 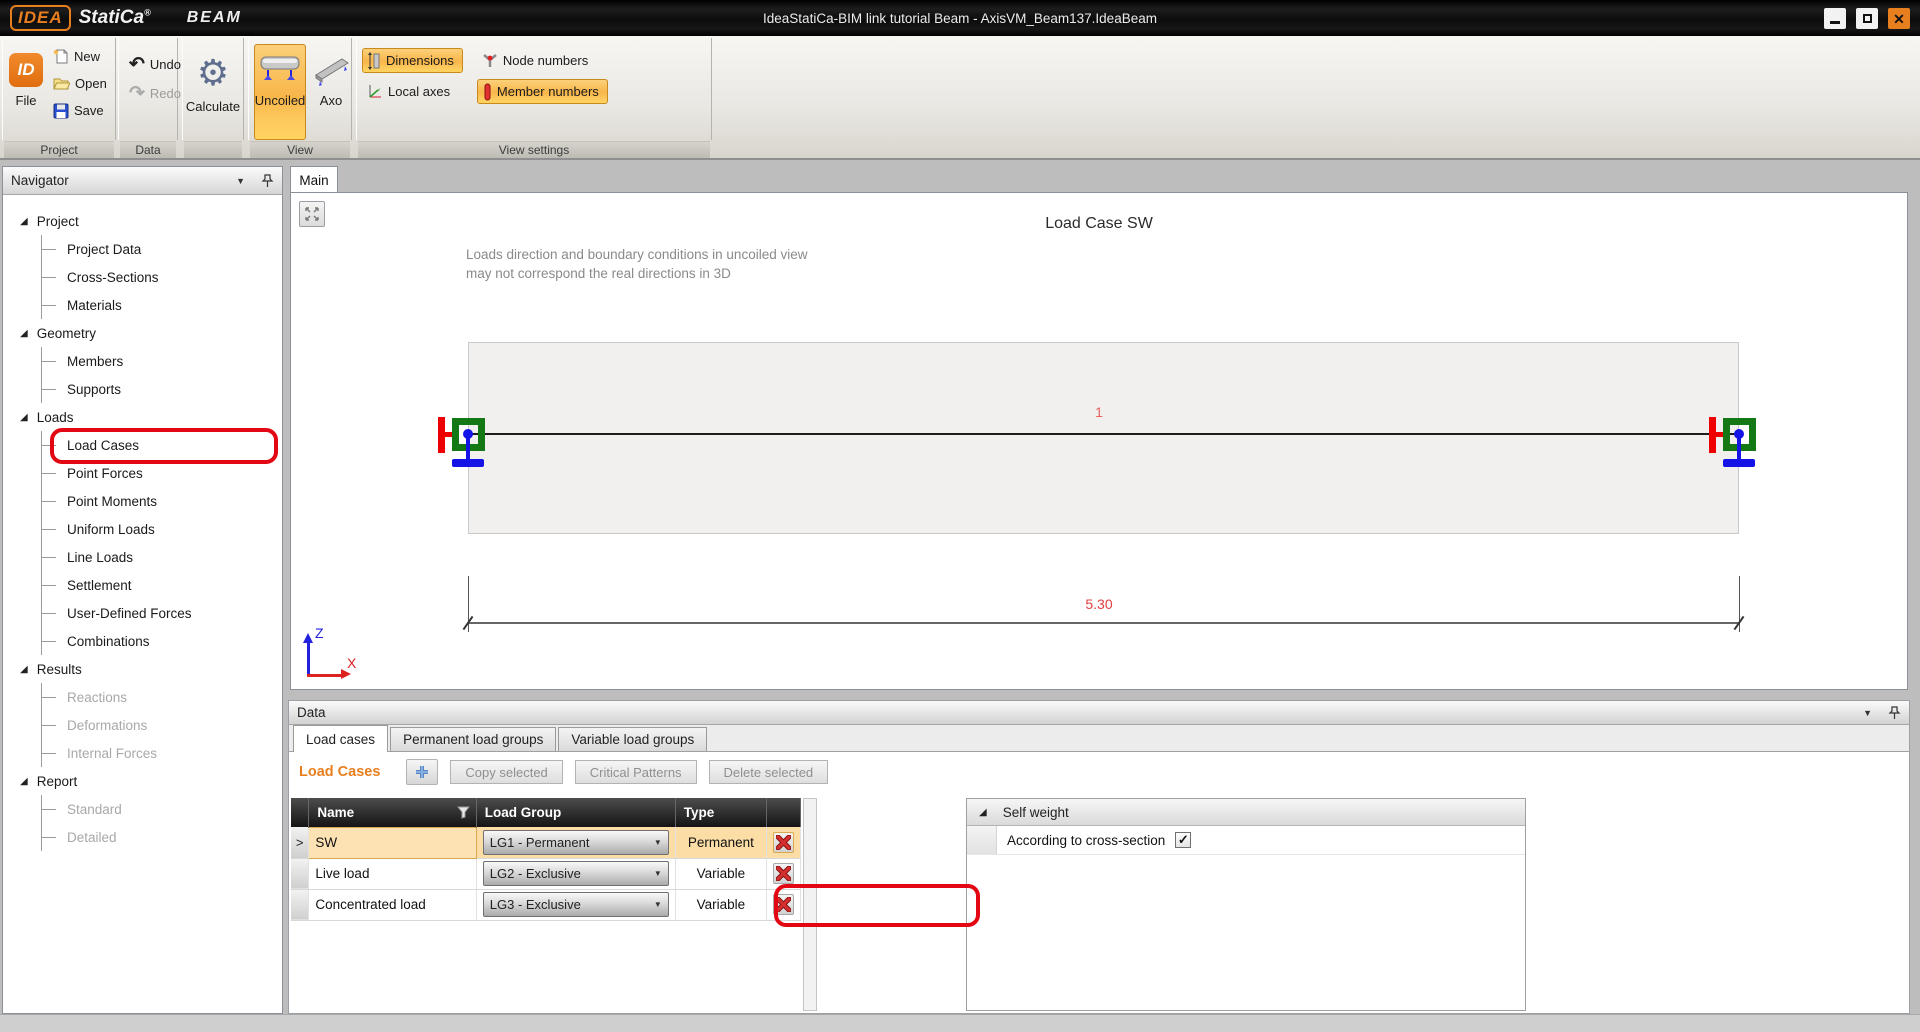 What do you see at coordinates (121, 18) in the screenshot?
I see `brand-logo: IDEA StatiCa® BEAM` at bounding box center [121, 18].